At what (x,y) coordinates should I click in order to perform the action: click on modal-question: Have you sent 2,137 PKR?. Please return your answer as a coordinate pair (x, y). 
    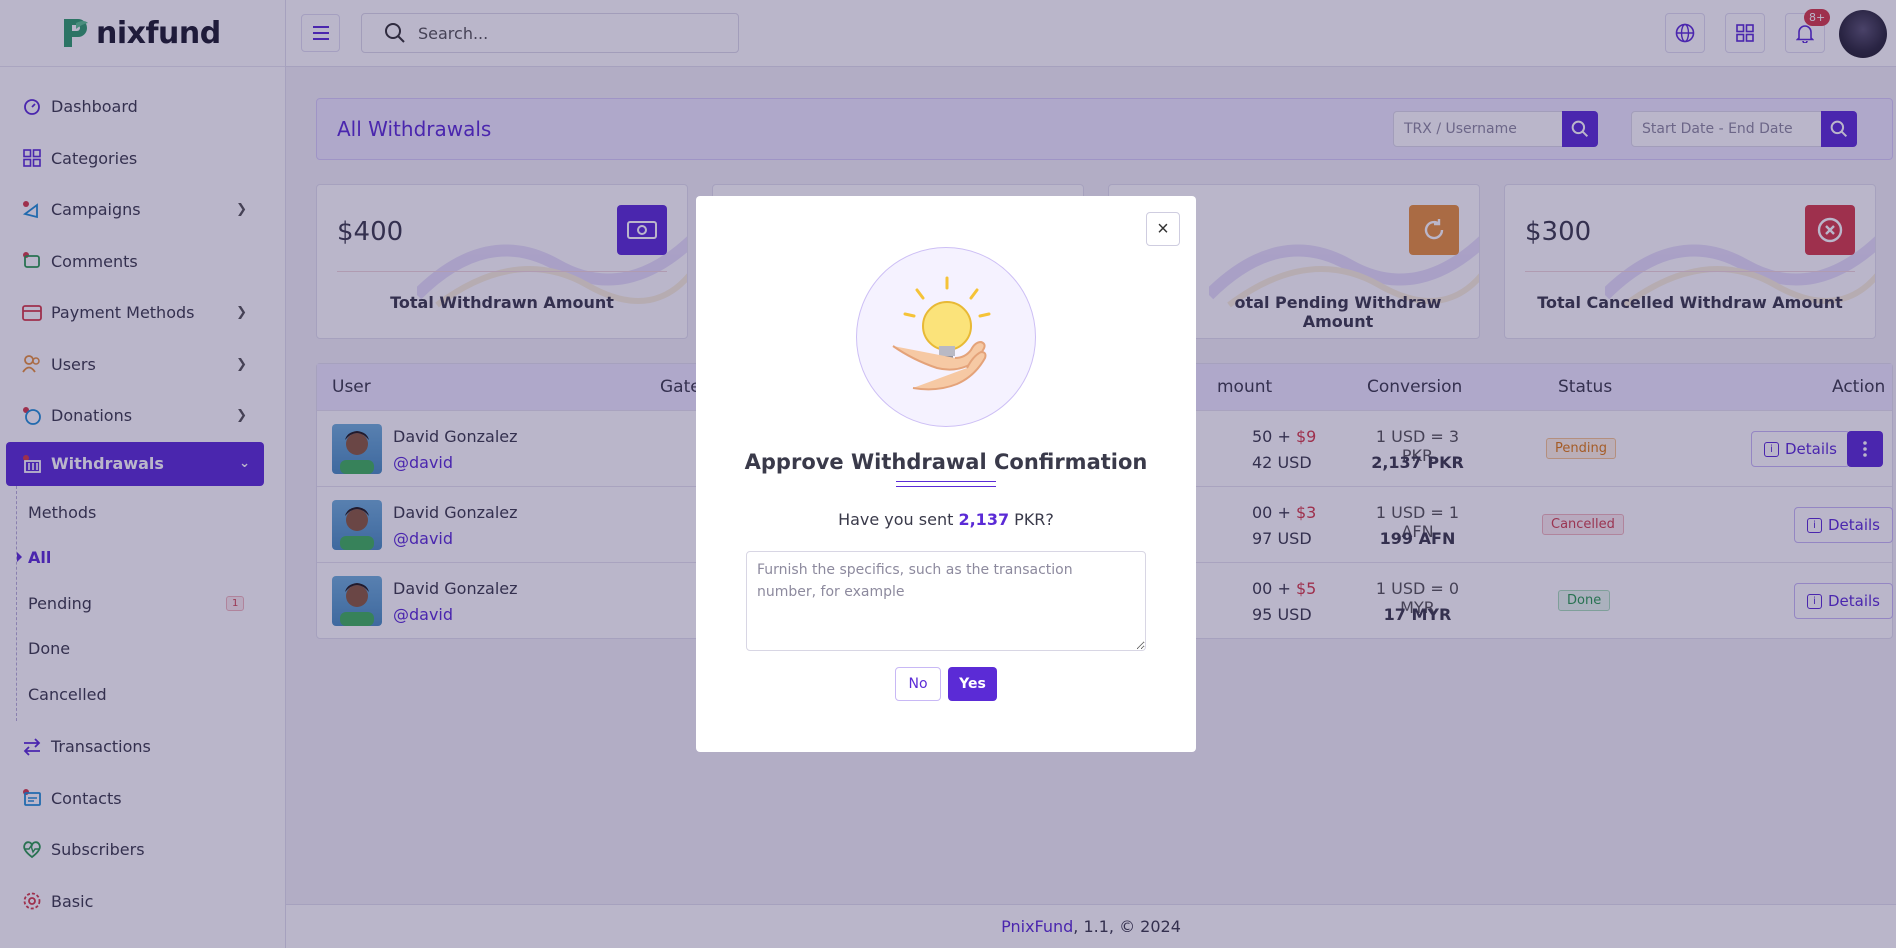
    Looking at the image, I should click on (946, 519).